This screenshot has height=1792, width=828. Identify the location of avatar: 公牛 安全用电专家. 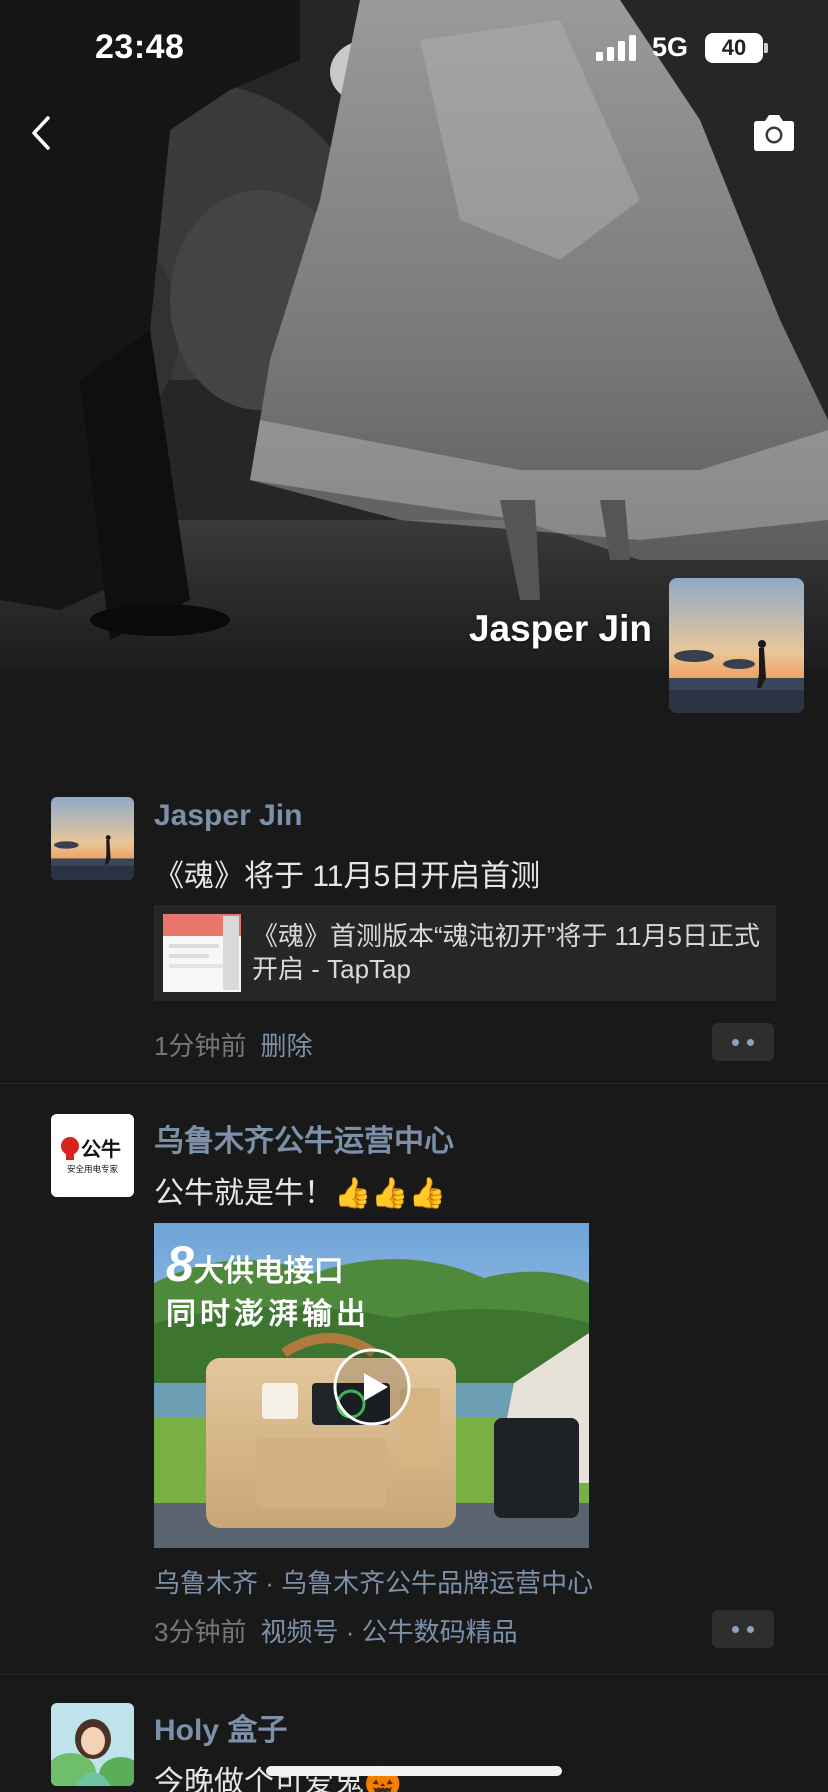
(92, 1155).